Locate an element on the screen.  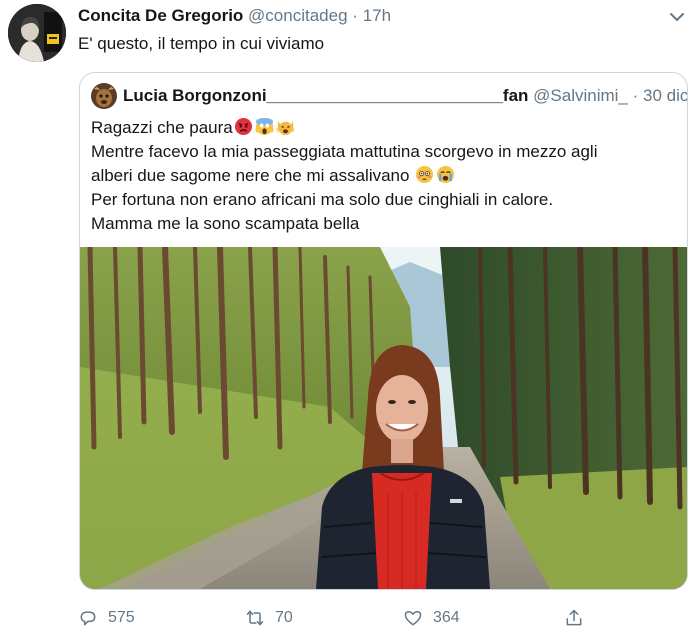
quoted-author-handle: @Salvinimi_ is located at coordinates (580, 95).